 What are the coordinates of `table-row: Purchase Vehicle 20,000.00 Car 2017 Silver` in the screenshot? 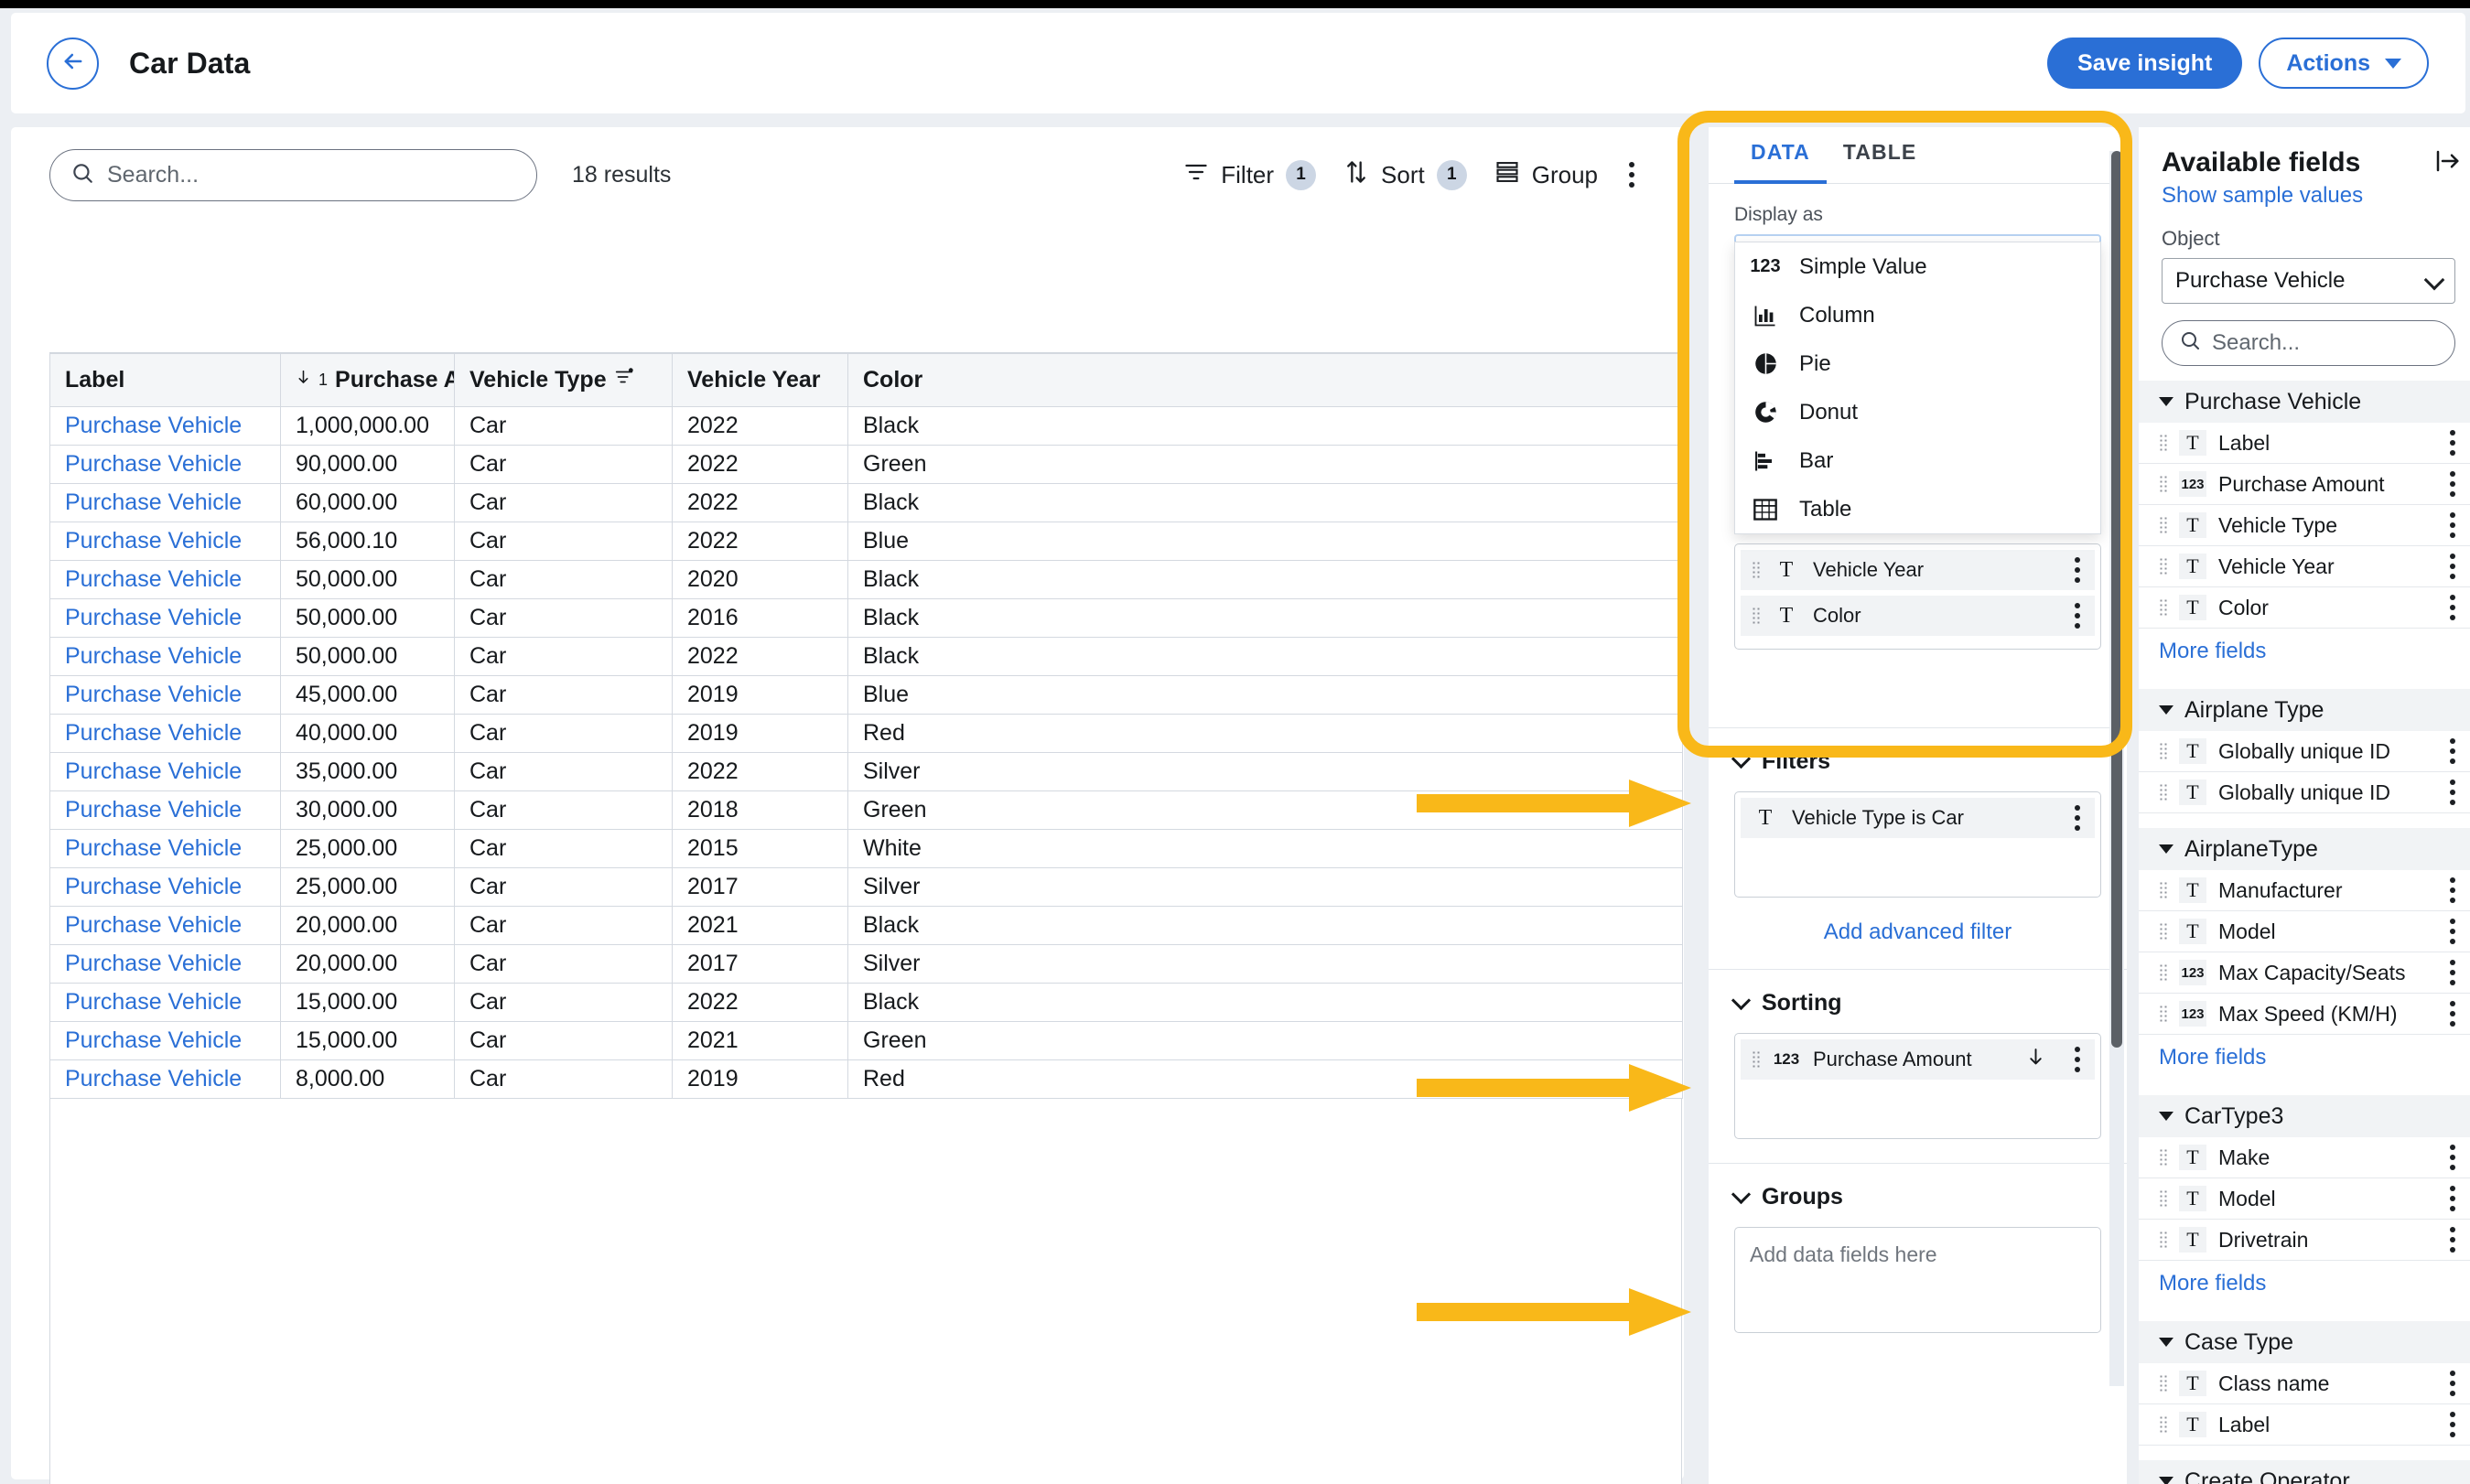 It's located at (866, 964).